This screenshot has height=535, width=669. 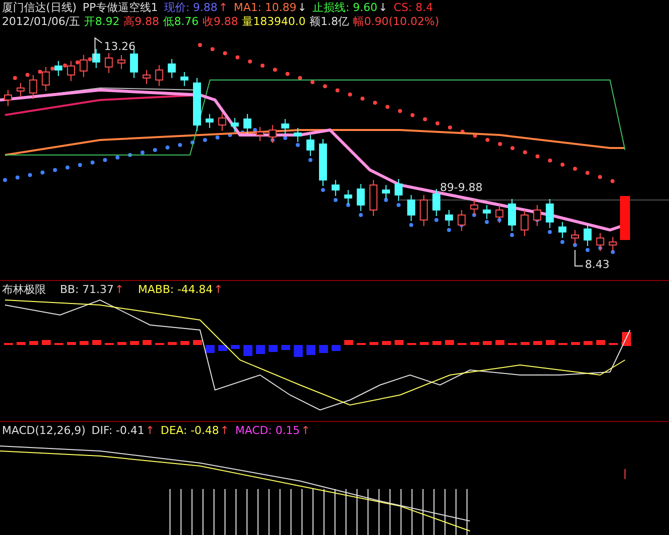 I want to click on indicator-readout: BB: 71.37, so click(x=87, y=289).